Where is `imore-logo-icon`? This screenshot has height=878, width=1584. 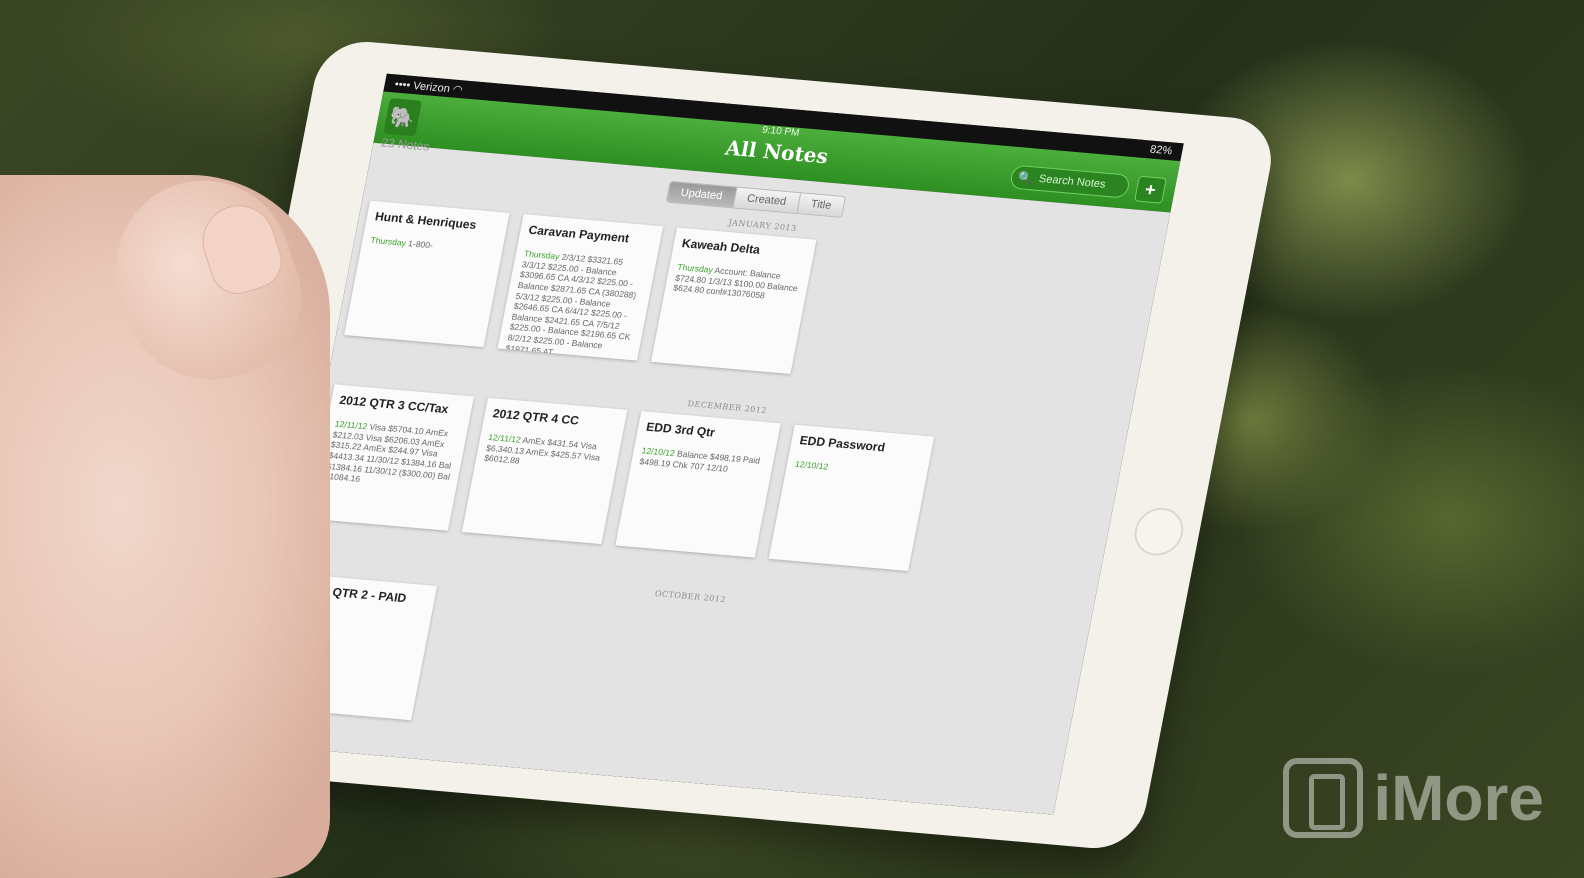 imore-logo-icon is located at coordinates (1323, 798).